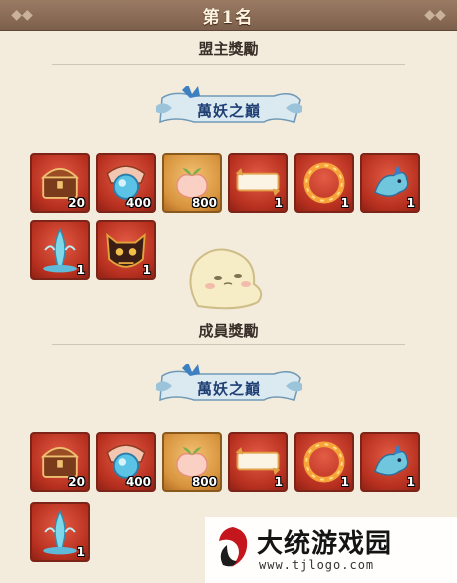 Image resolution: width=457 pixels, height=583 pixels. I want to click on rank-banner: ◆◆ 第1名 ◆◆, so click(228, 15).